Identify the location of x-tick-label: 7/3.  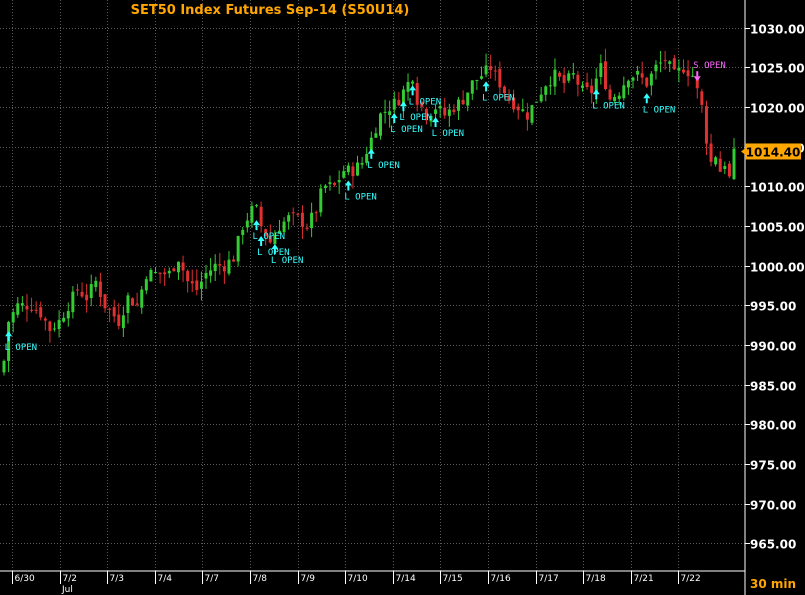
(117, 579).